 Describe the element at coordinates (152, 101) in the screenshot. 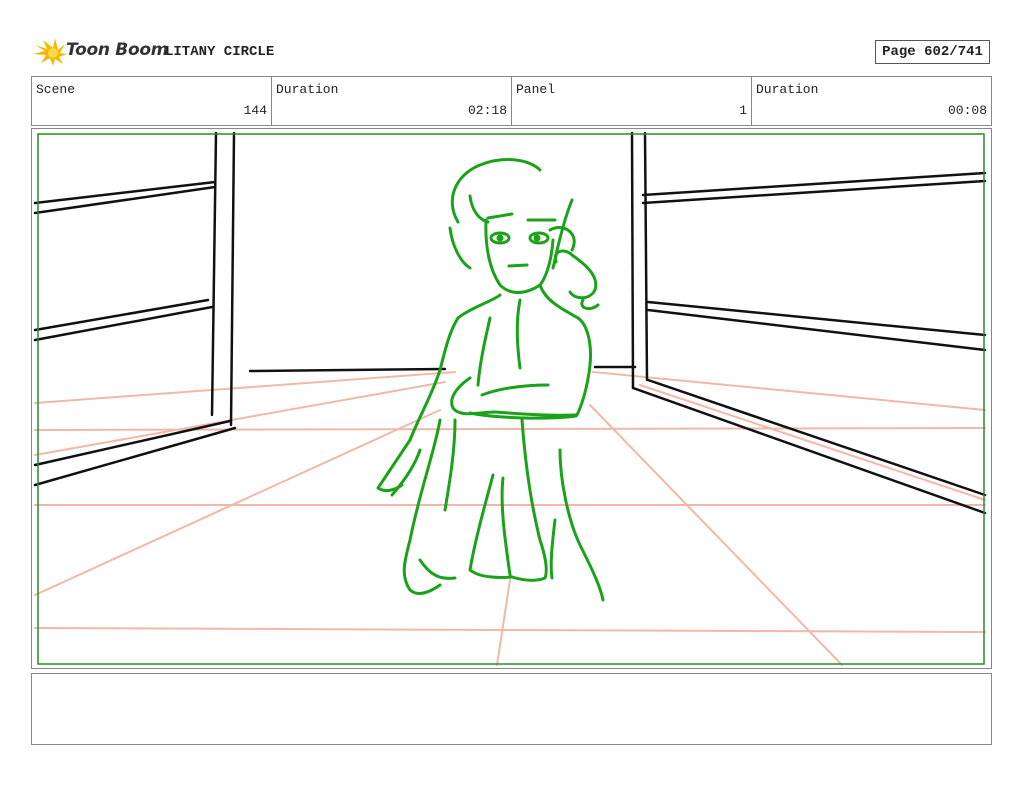

I see `scene-cell: Scene 144` at that location.